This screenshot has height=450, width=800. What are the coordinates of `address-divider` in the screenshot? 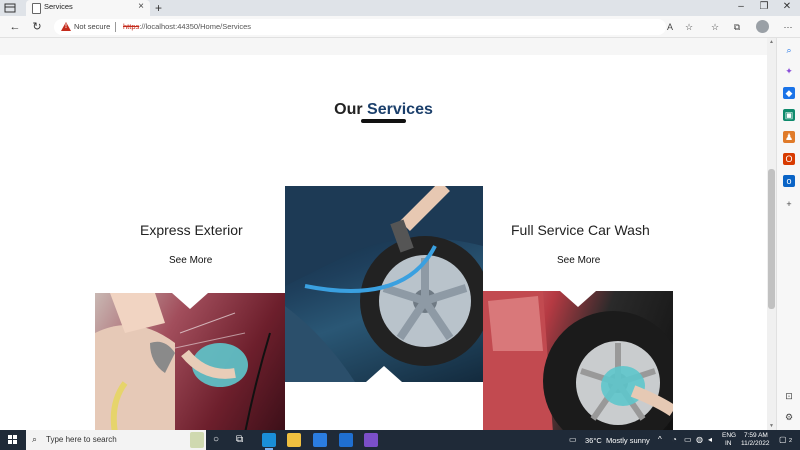 It's located at (115, 27).